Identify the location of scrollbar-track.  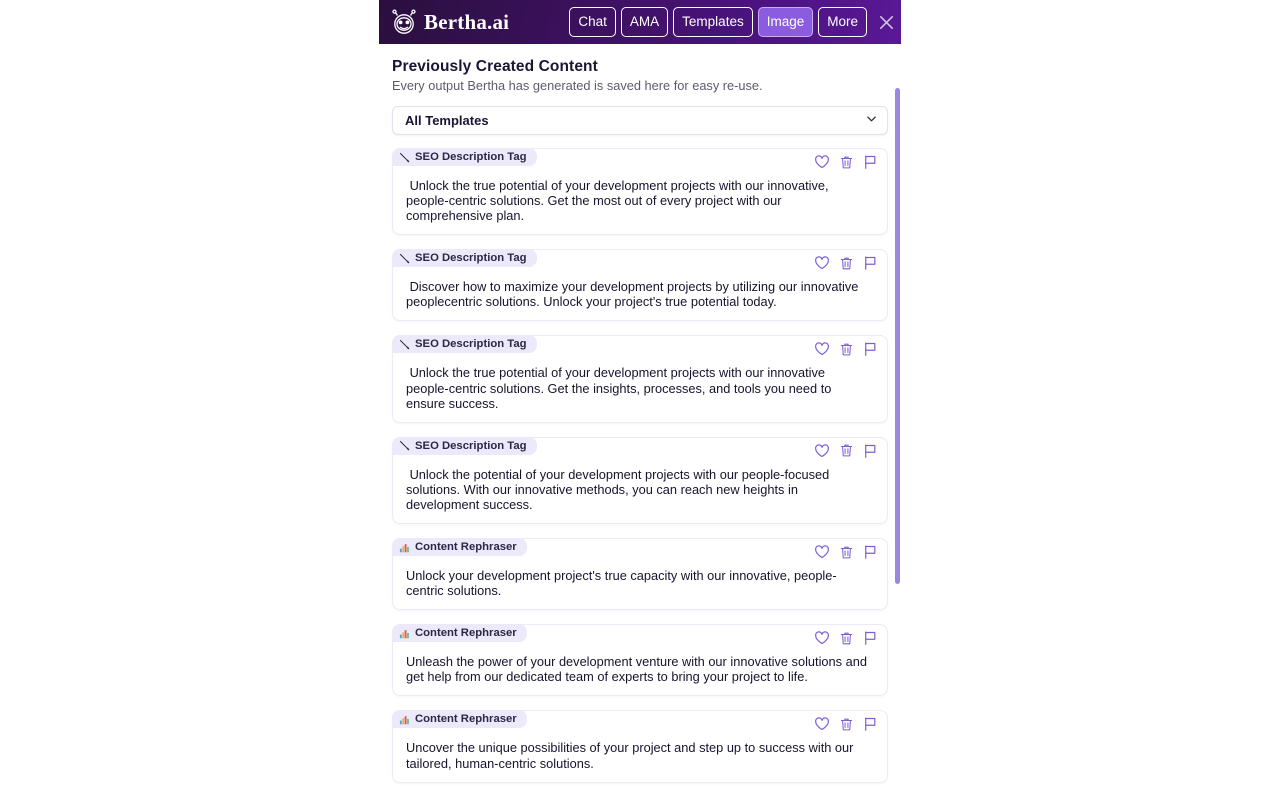
(898, 422).